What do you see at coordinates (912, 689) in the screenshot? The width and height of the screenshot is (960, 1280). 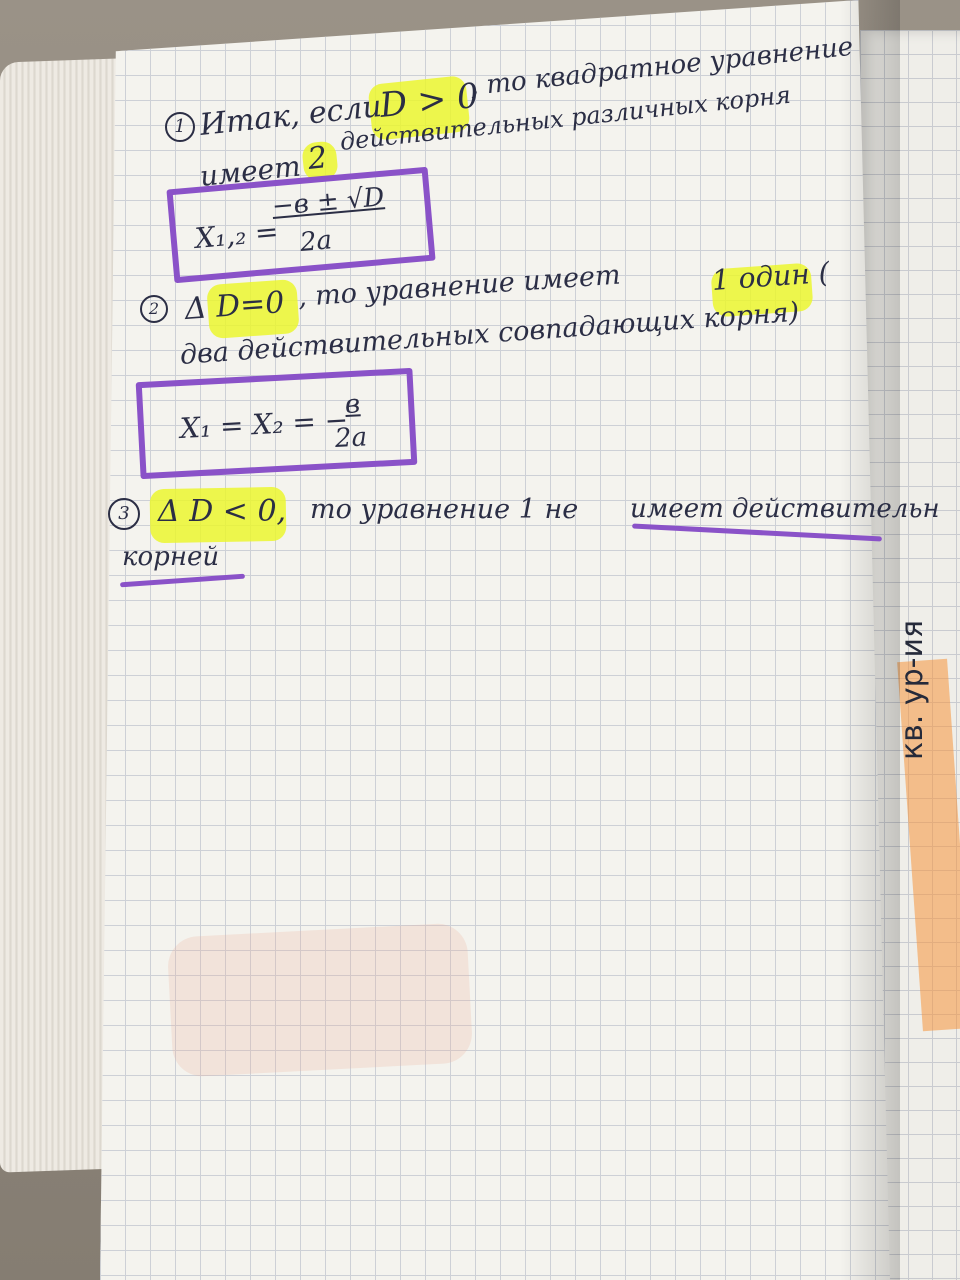 I see `adjacent-page-text: кв. ур-ия` at bounding box center [912, 689].